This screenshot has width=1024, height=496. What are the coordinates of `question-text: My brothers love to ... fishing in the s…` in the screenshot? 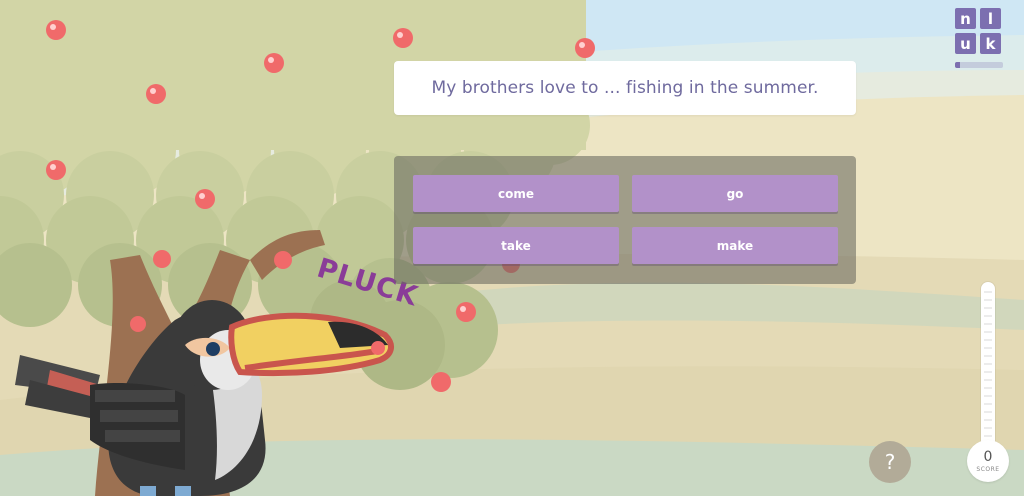 It's located at (625, 88).